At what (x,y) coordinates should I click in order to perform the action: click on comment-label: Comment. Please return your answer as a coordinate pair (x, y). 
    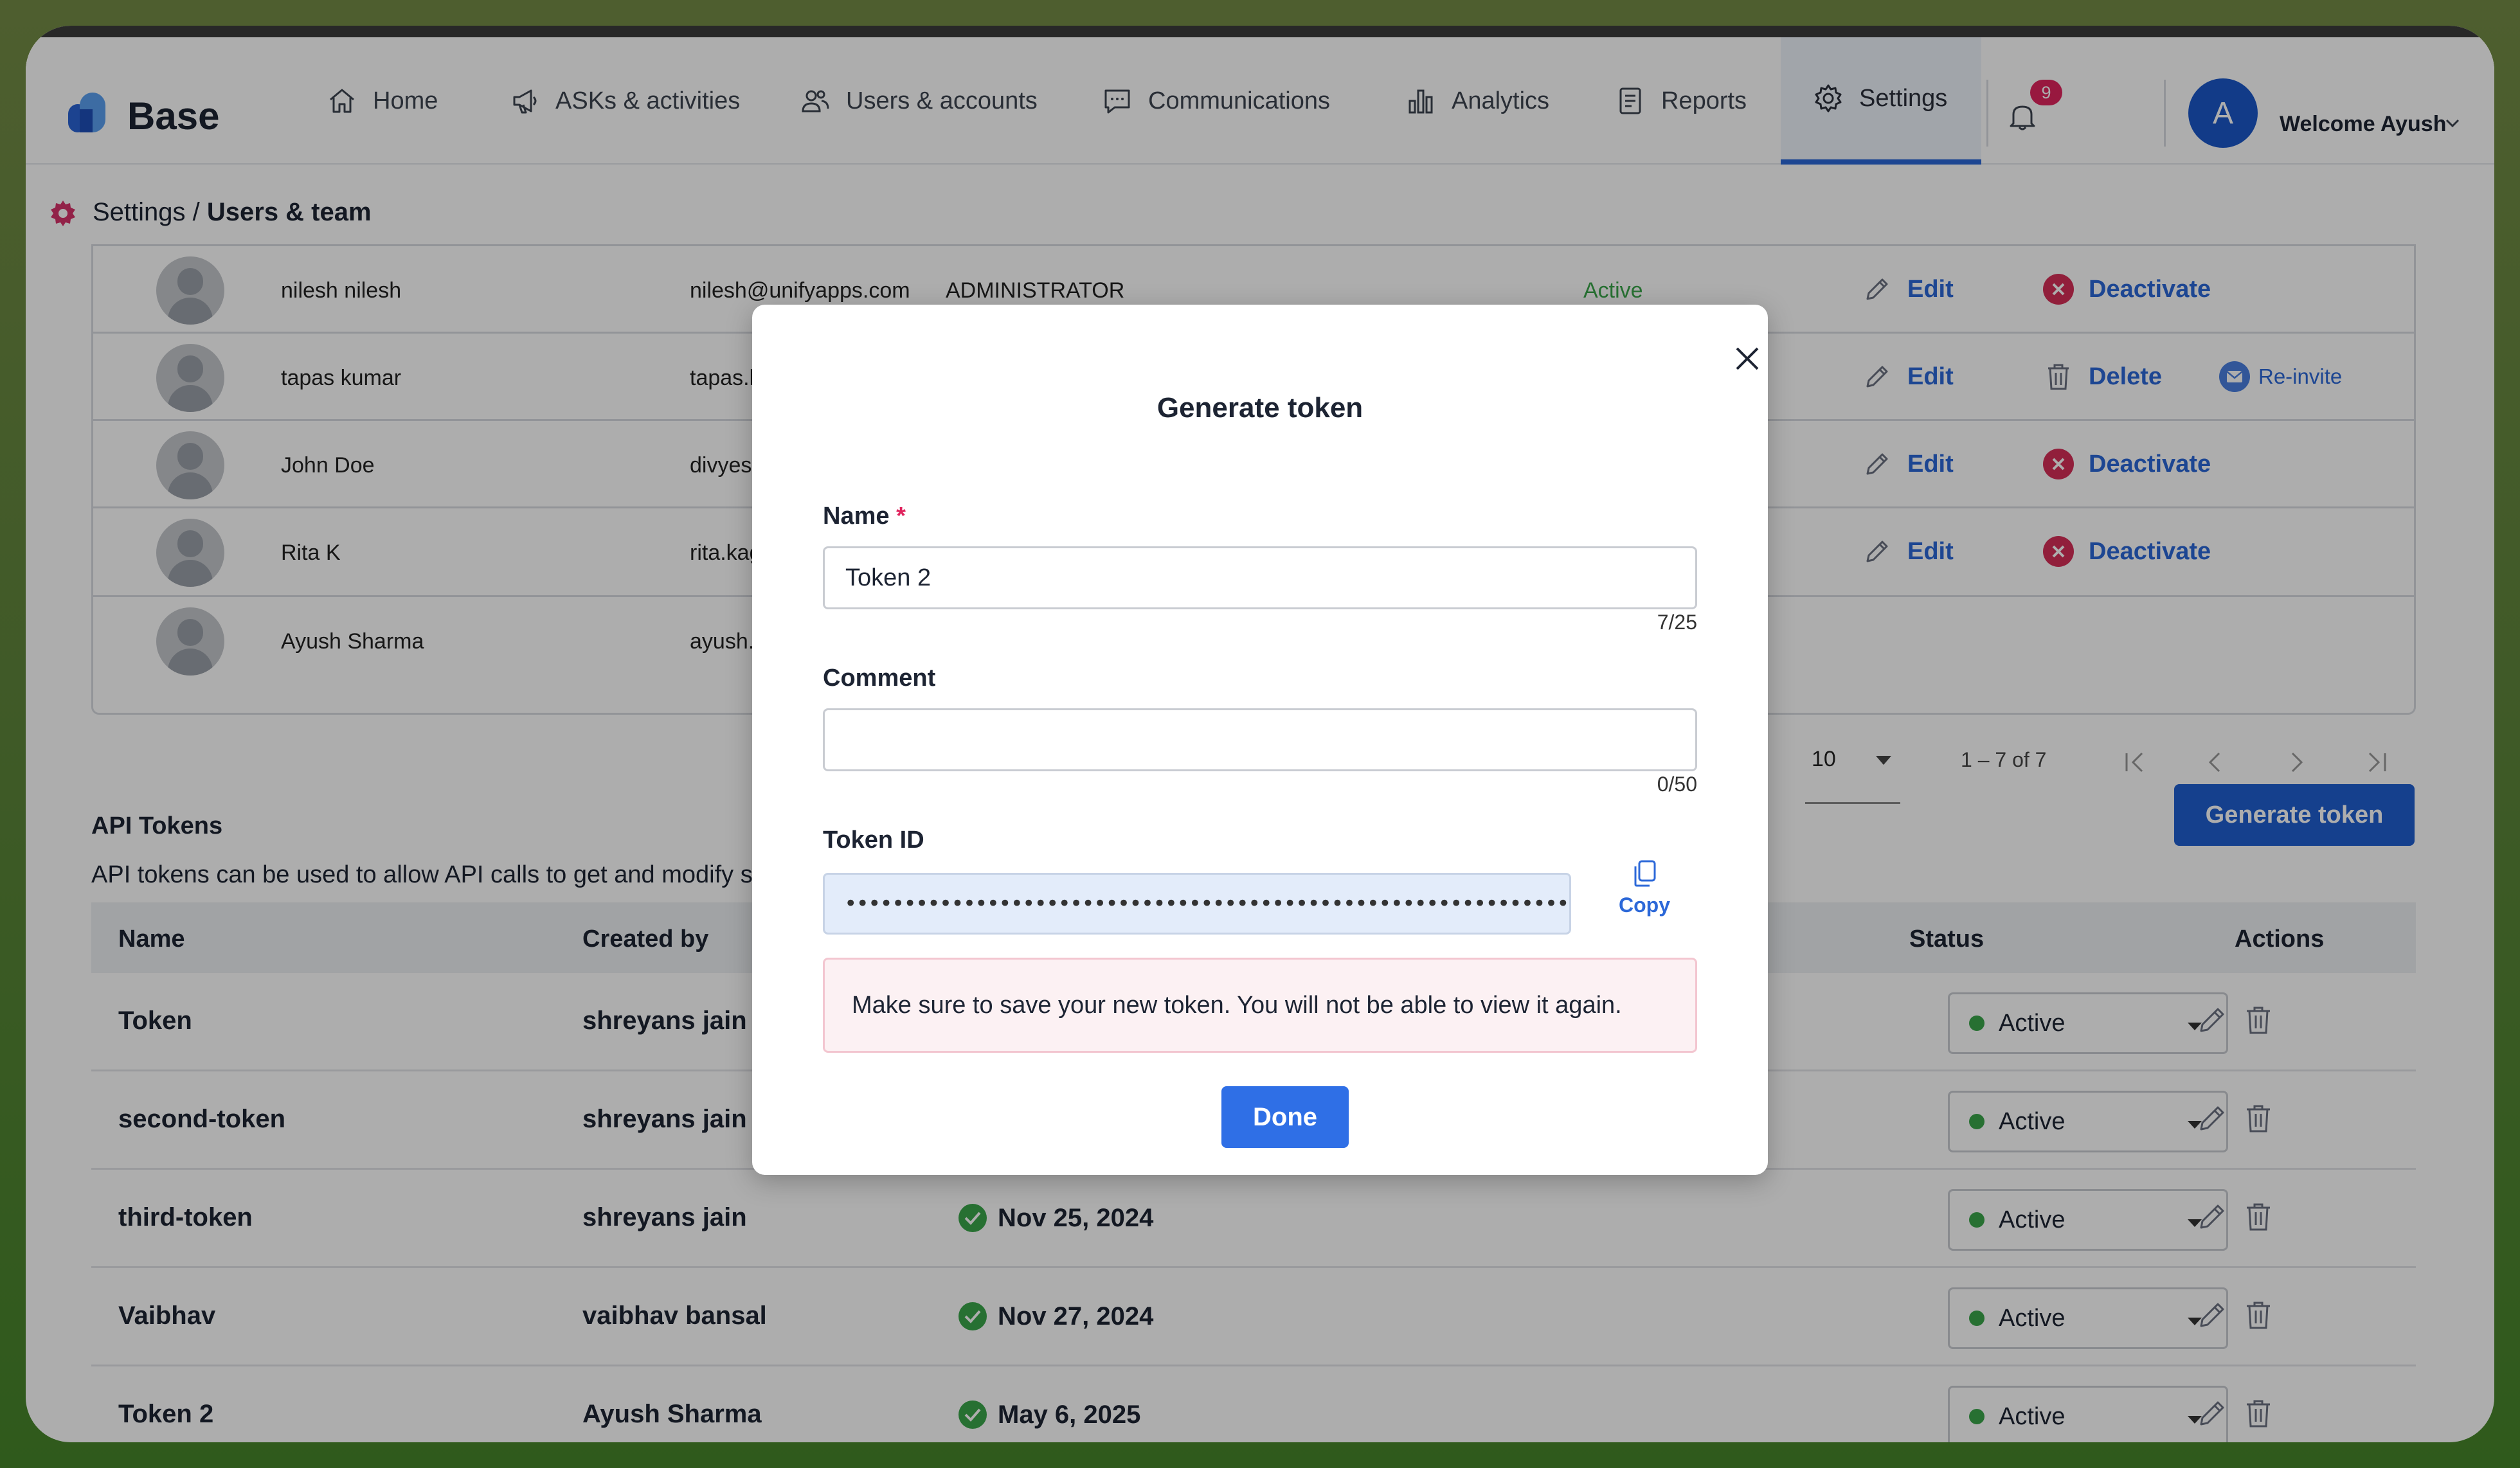
    Looking at the image, I should click on (879, 679).